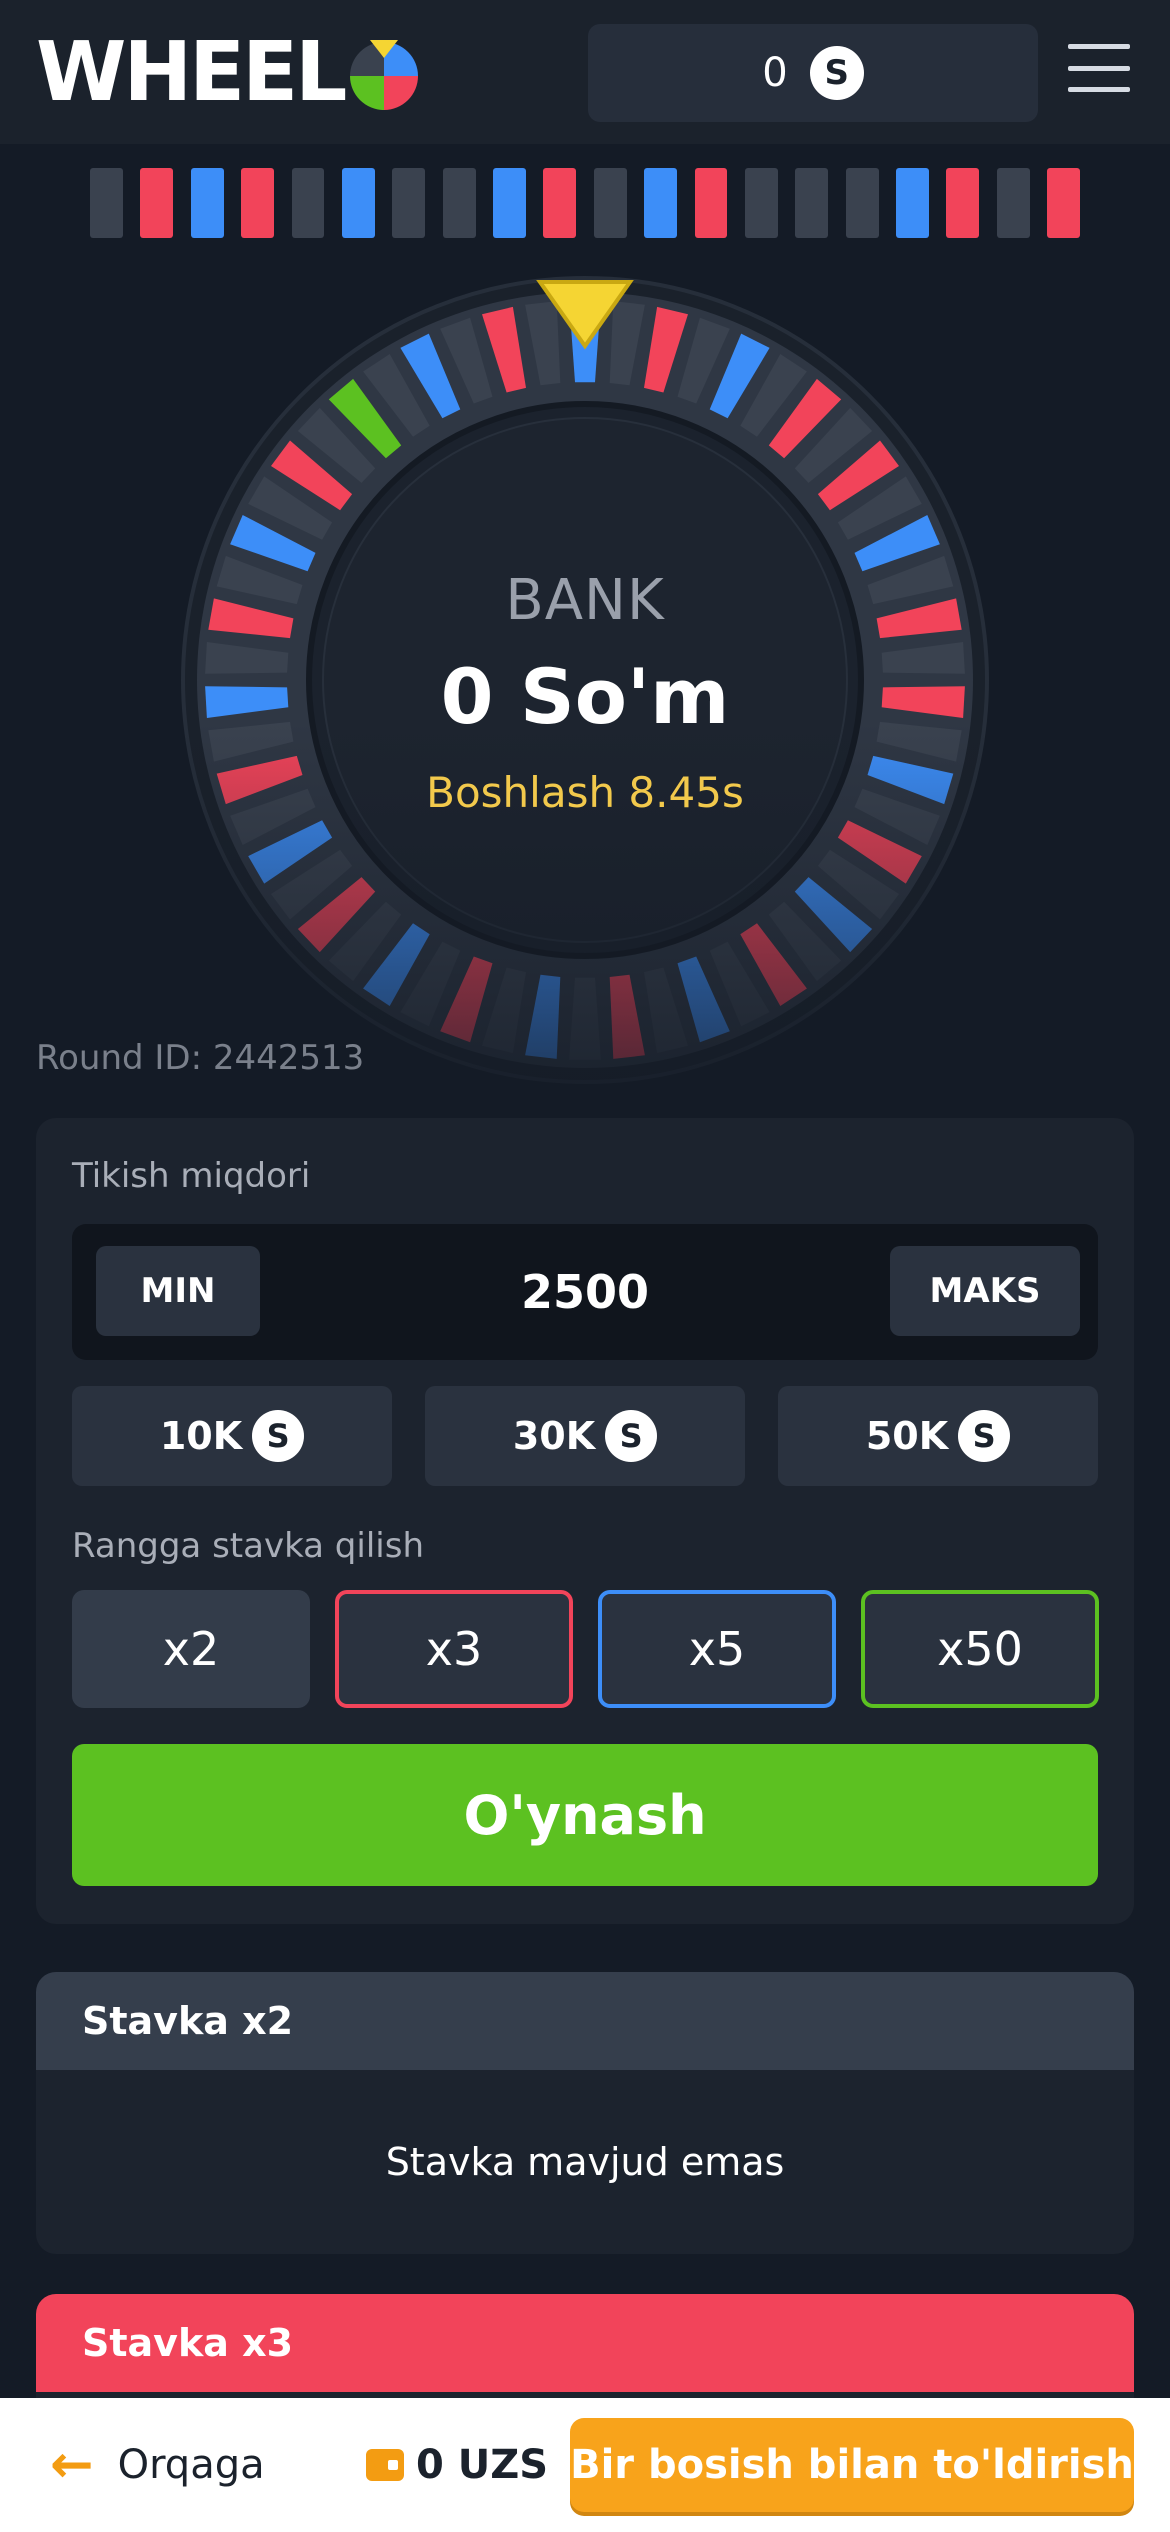 The image size is (1170, 2532). I want to click on quick-bet-label: 50K, so click(907, 1436).